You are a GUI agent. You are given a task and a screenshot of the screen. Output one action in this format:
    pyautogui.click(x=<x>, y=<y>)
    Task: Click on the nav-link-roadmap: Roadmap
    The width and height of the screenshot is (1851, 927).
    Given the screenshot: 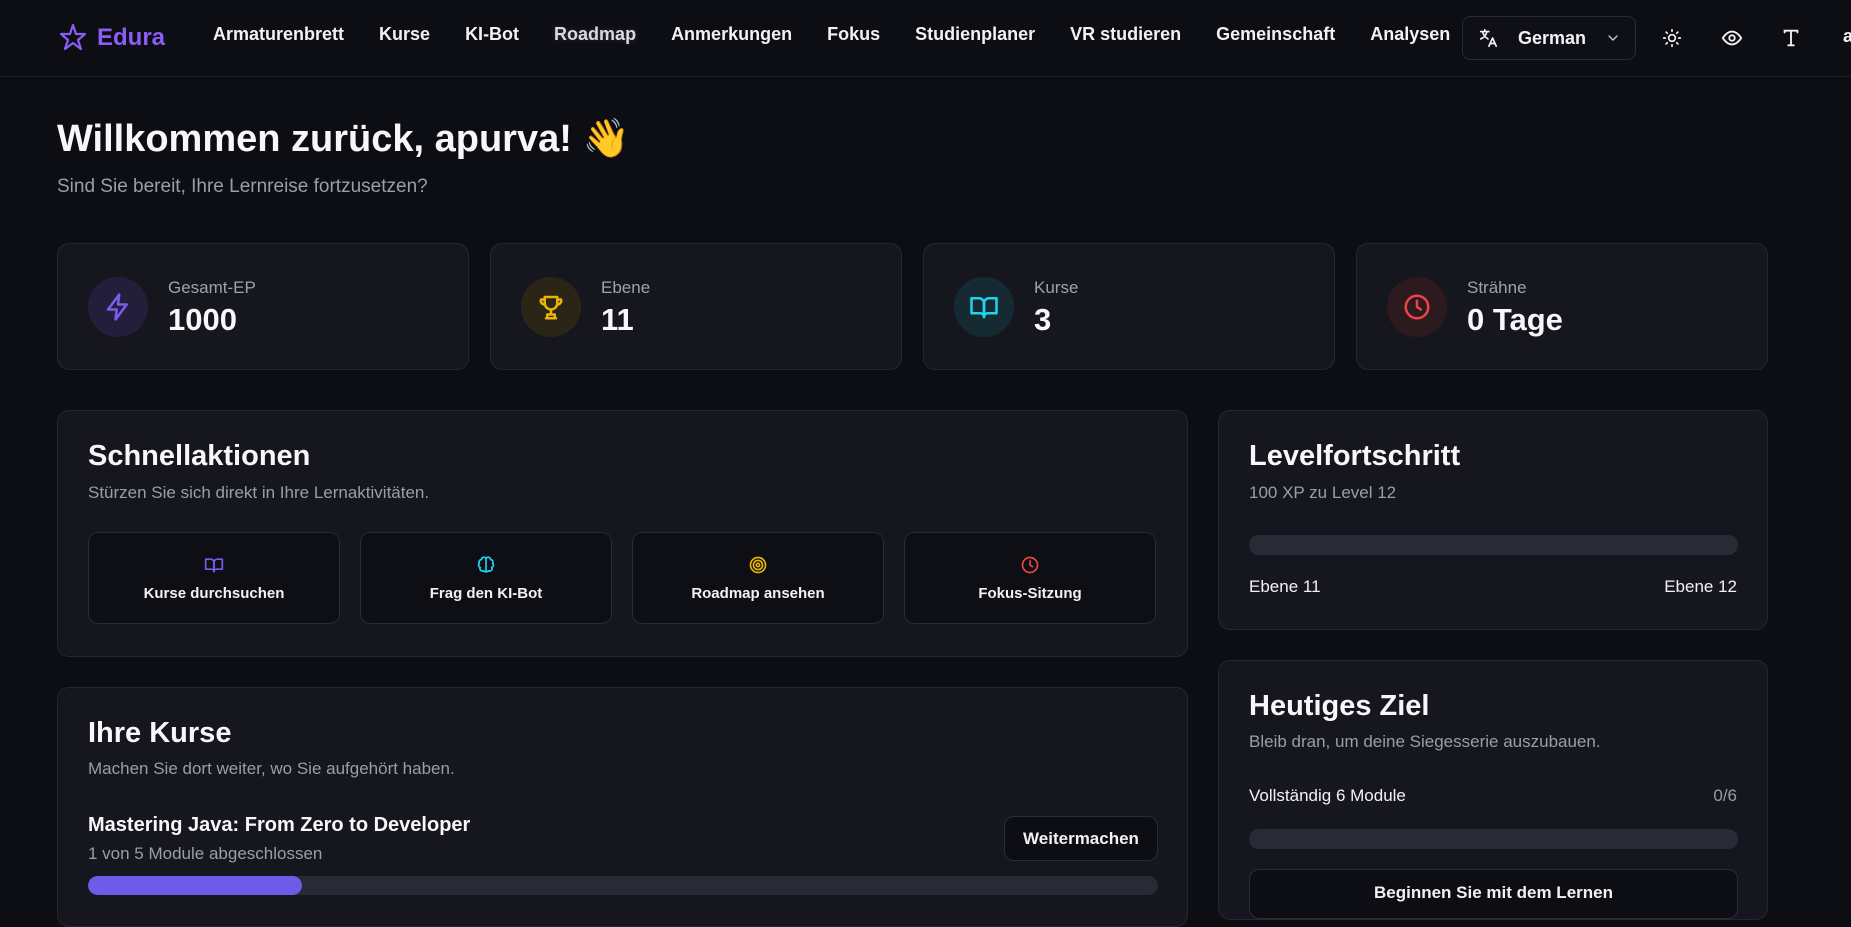 What is the action you would take?
    pyautogui.click(x=595, y=34)
    